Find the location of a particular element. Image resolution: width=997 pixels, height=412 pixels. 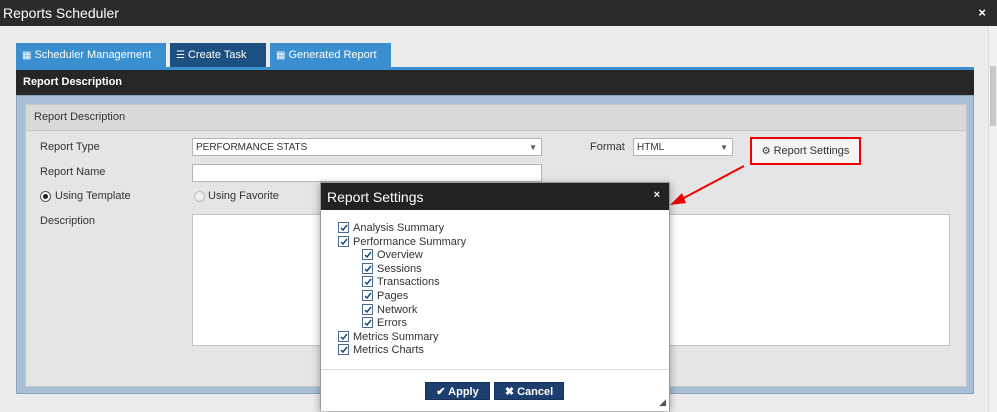

check-icon: ✔ is located at coordinates (441, 392).